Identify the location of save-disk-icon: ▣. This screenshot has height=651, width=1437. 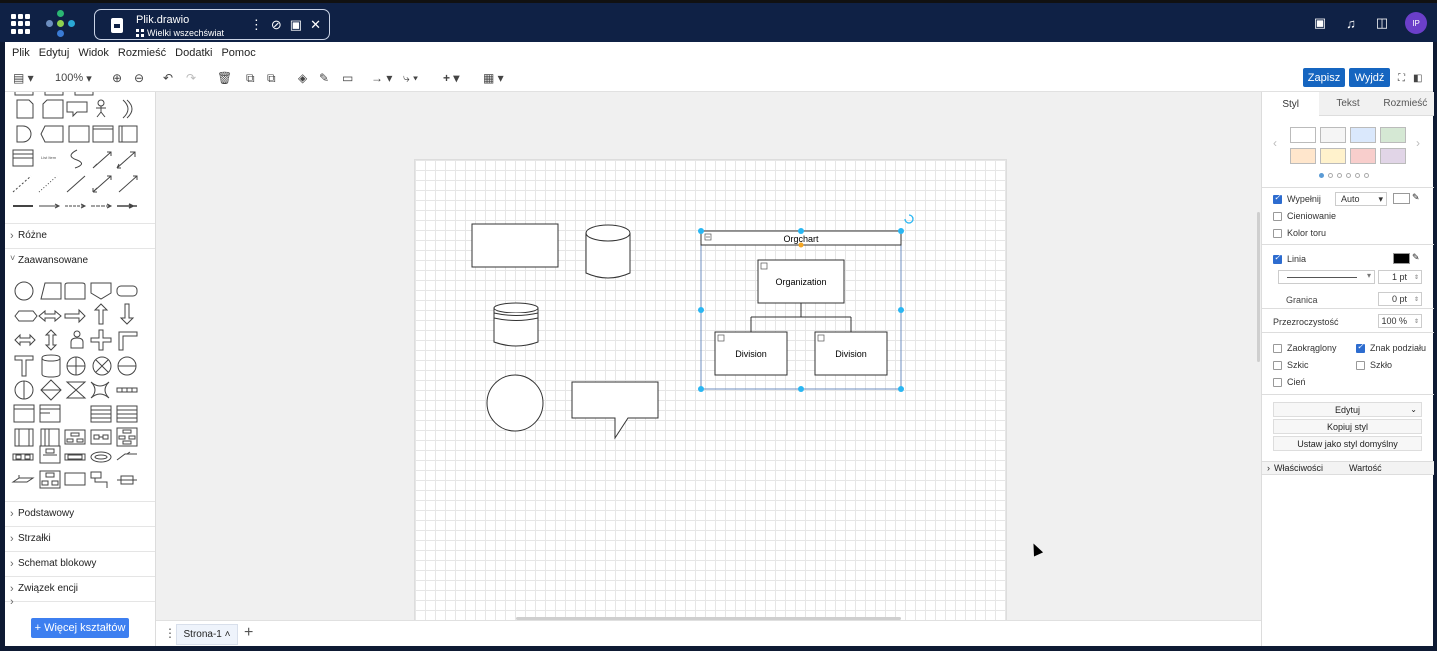
(296, 25).